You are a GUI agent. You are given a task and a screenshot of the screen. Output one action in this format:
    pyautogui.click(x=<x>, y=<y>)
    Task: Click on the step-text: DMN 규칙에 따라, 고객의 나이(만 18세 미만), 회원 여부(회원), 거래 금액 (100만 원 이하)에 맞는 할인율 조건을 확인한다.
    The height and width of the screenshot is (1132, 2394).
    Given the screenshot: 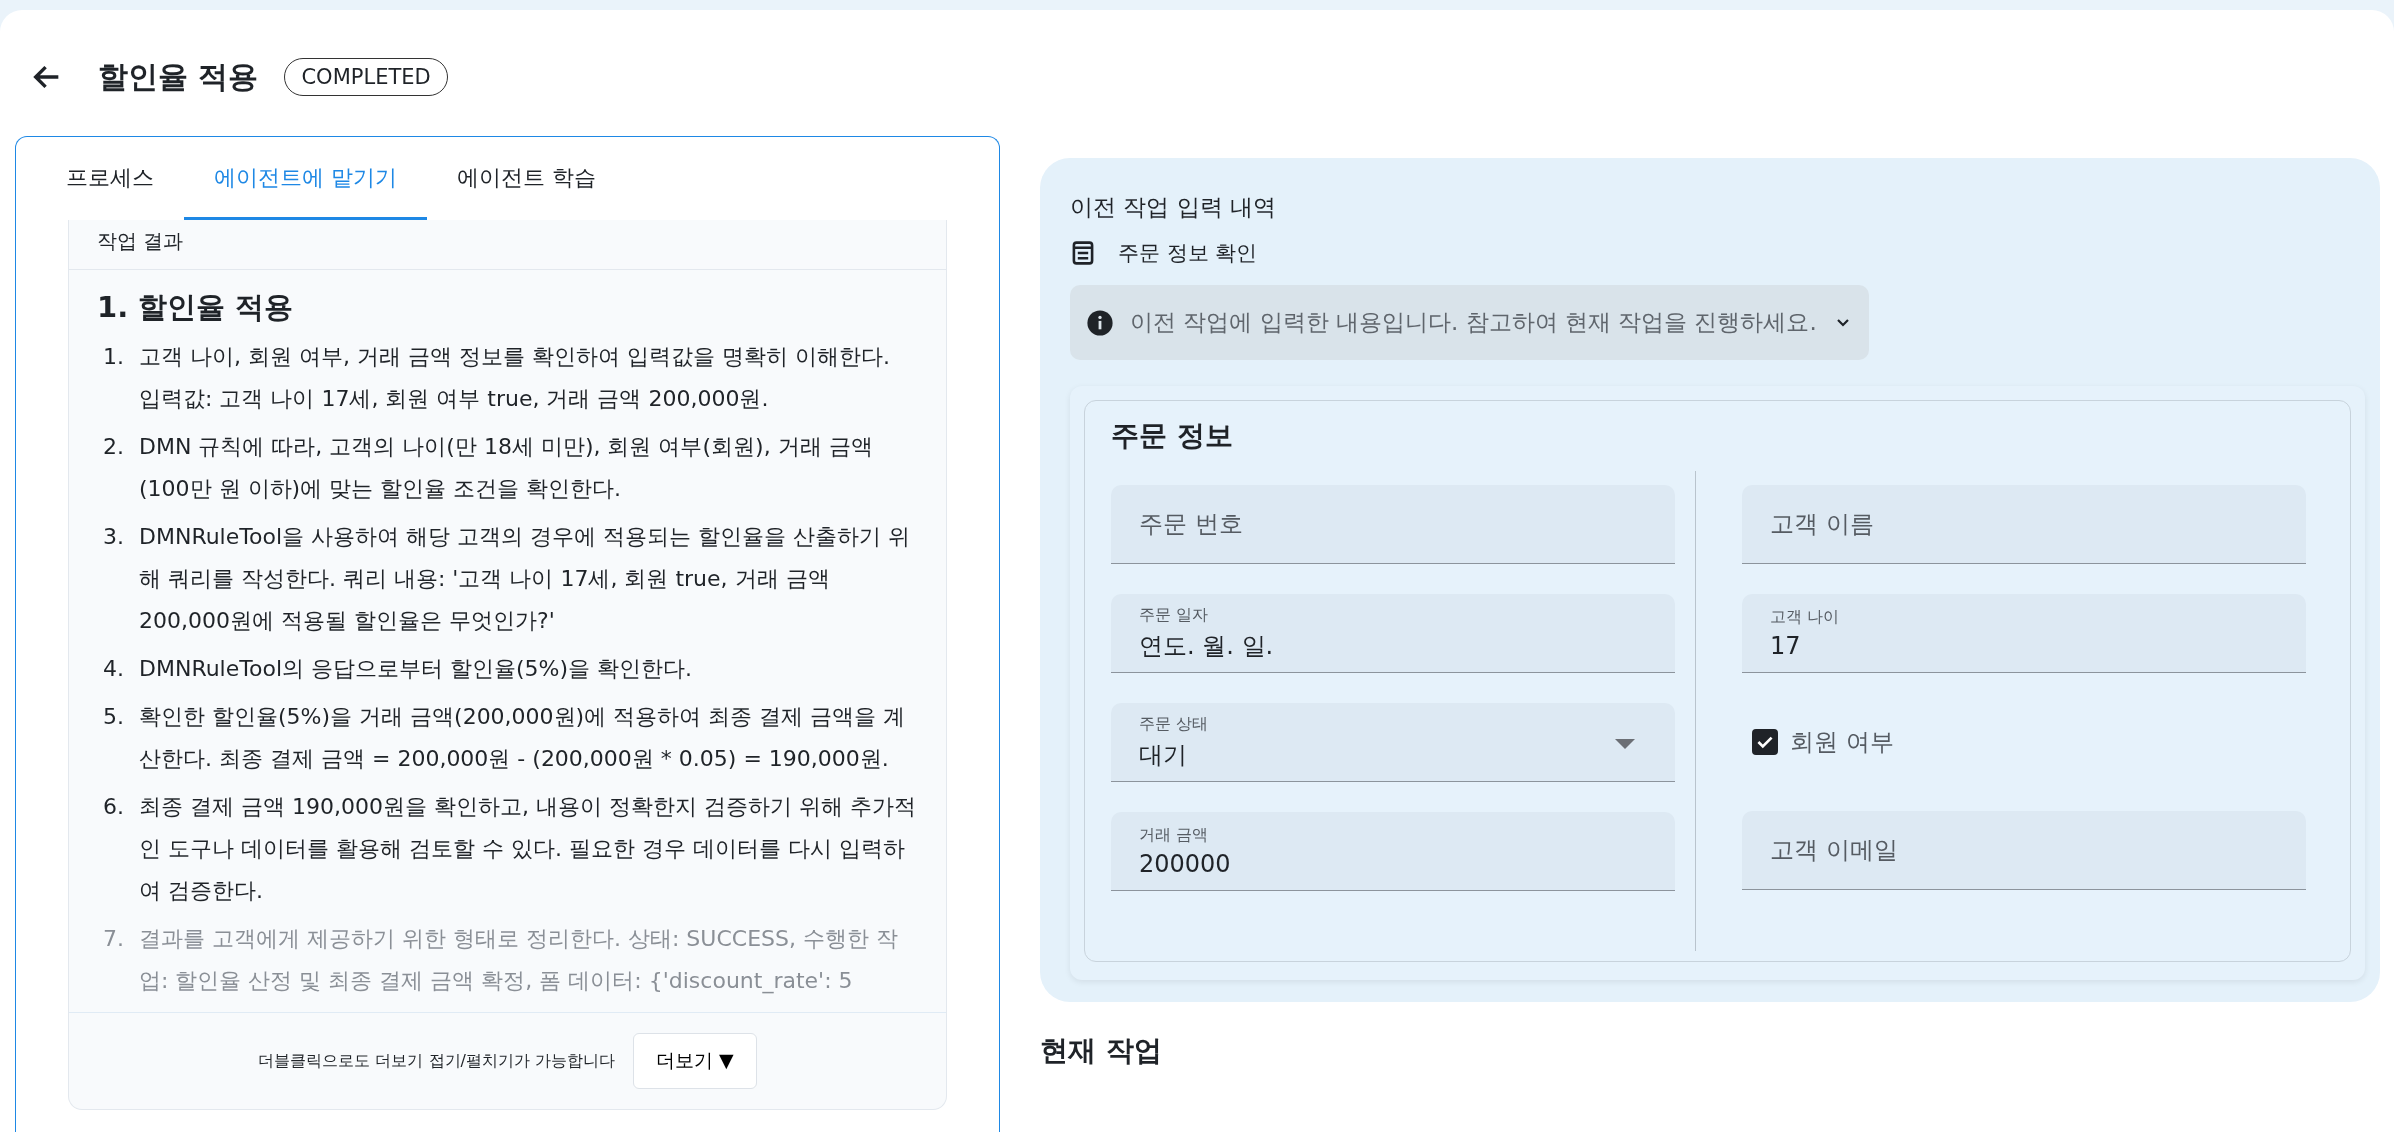 What is the action you would take?
    pyautogui.click(x=506, y=468)
    